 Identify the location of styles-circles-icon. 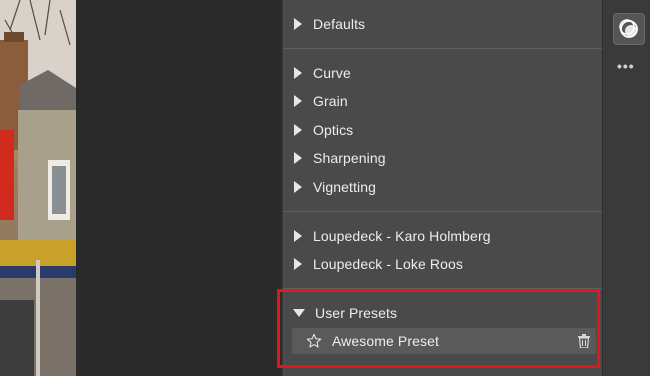
(628, 28).